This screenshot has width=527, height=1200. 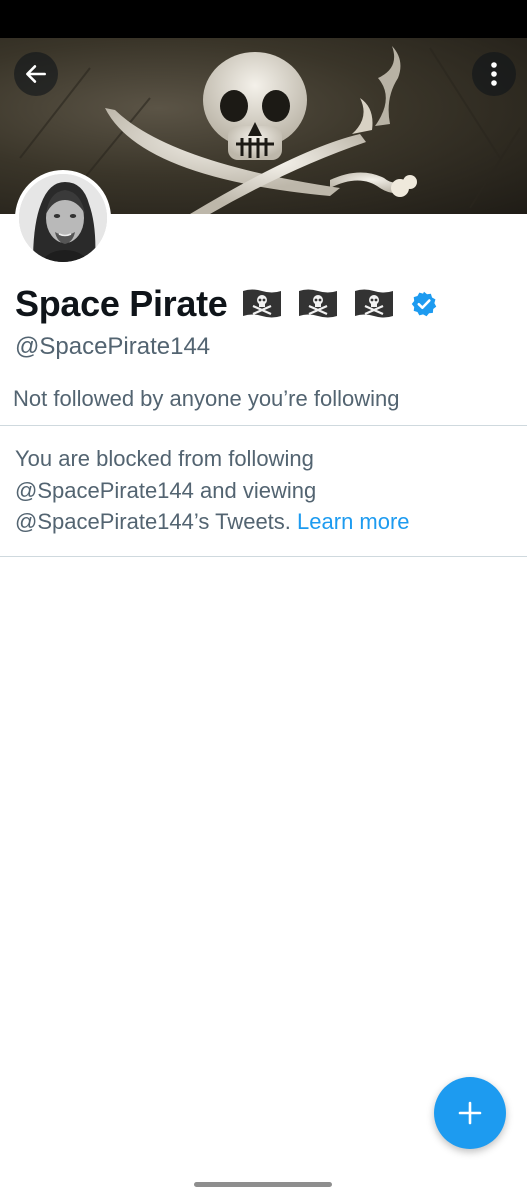 I want to click on display-name: Space Pirate, so click(x=121, y=303).